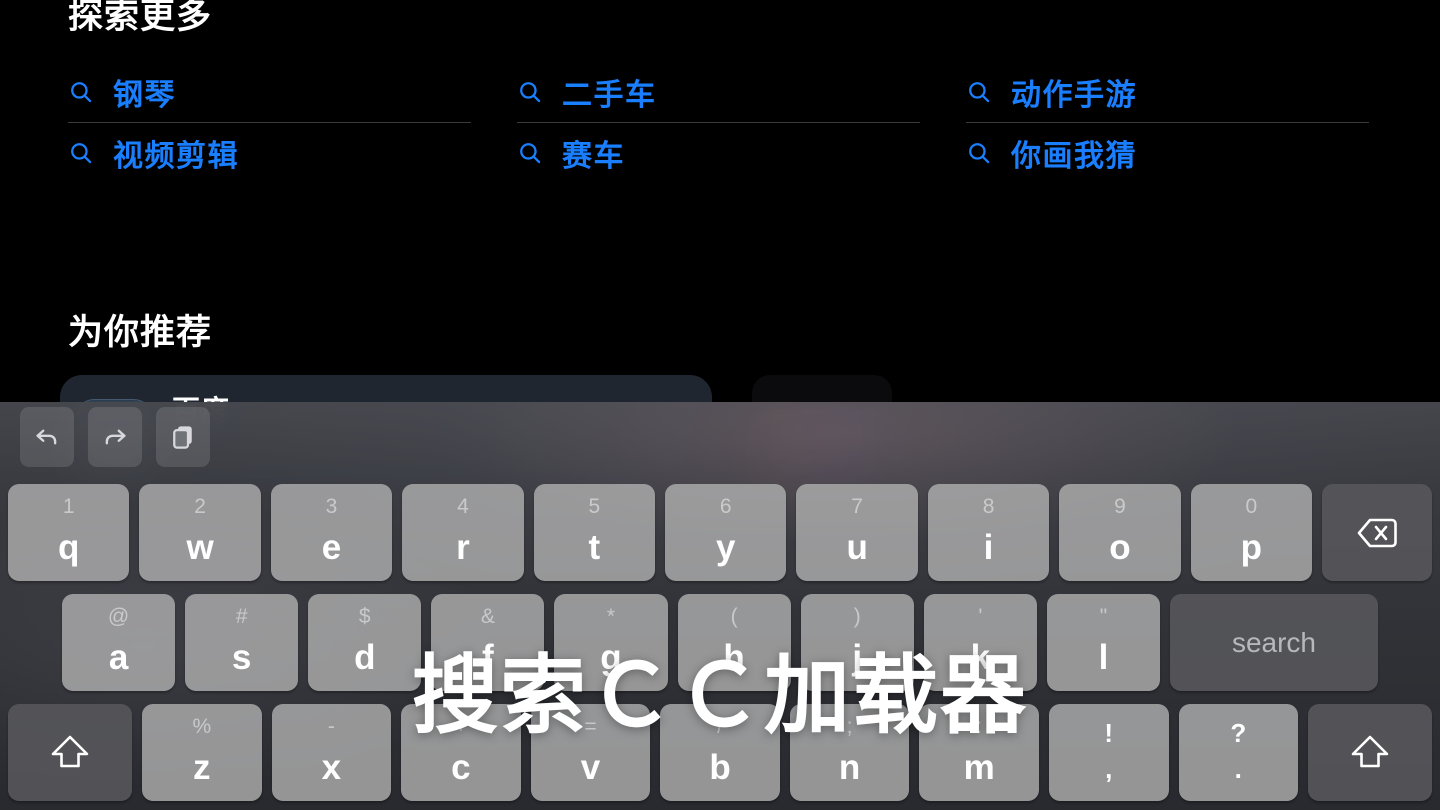 The image size is (1440, 810). What do you see at coordinates (364, 616) in the screenshot?
I see `key-hint: $` at bounding box center [364, 616].